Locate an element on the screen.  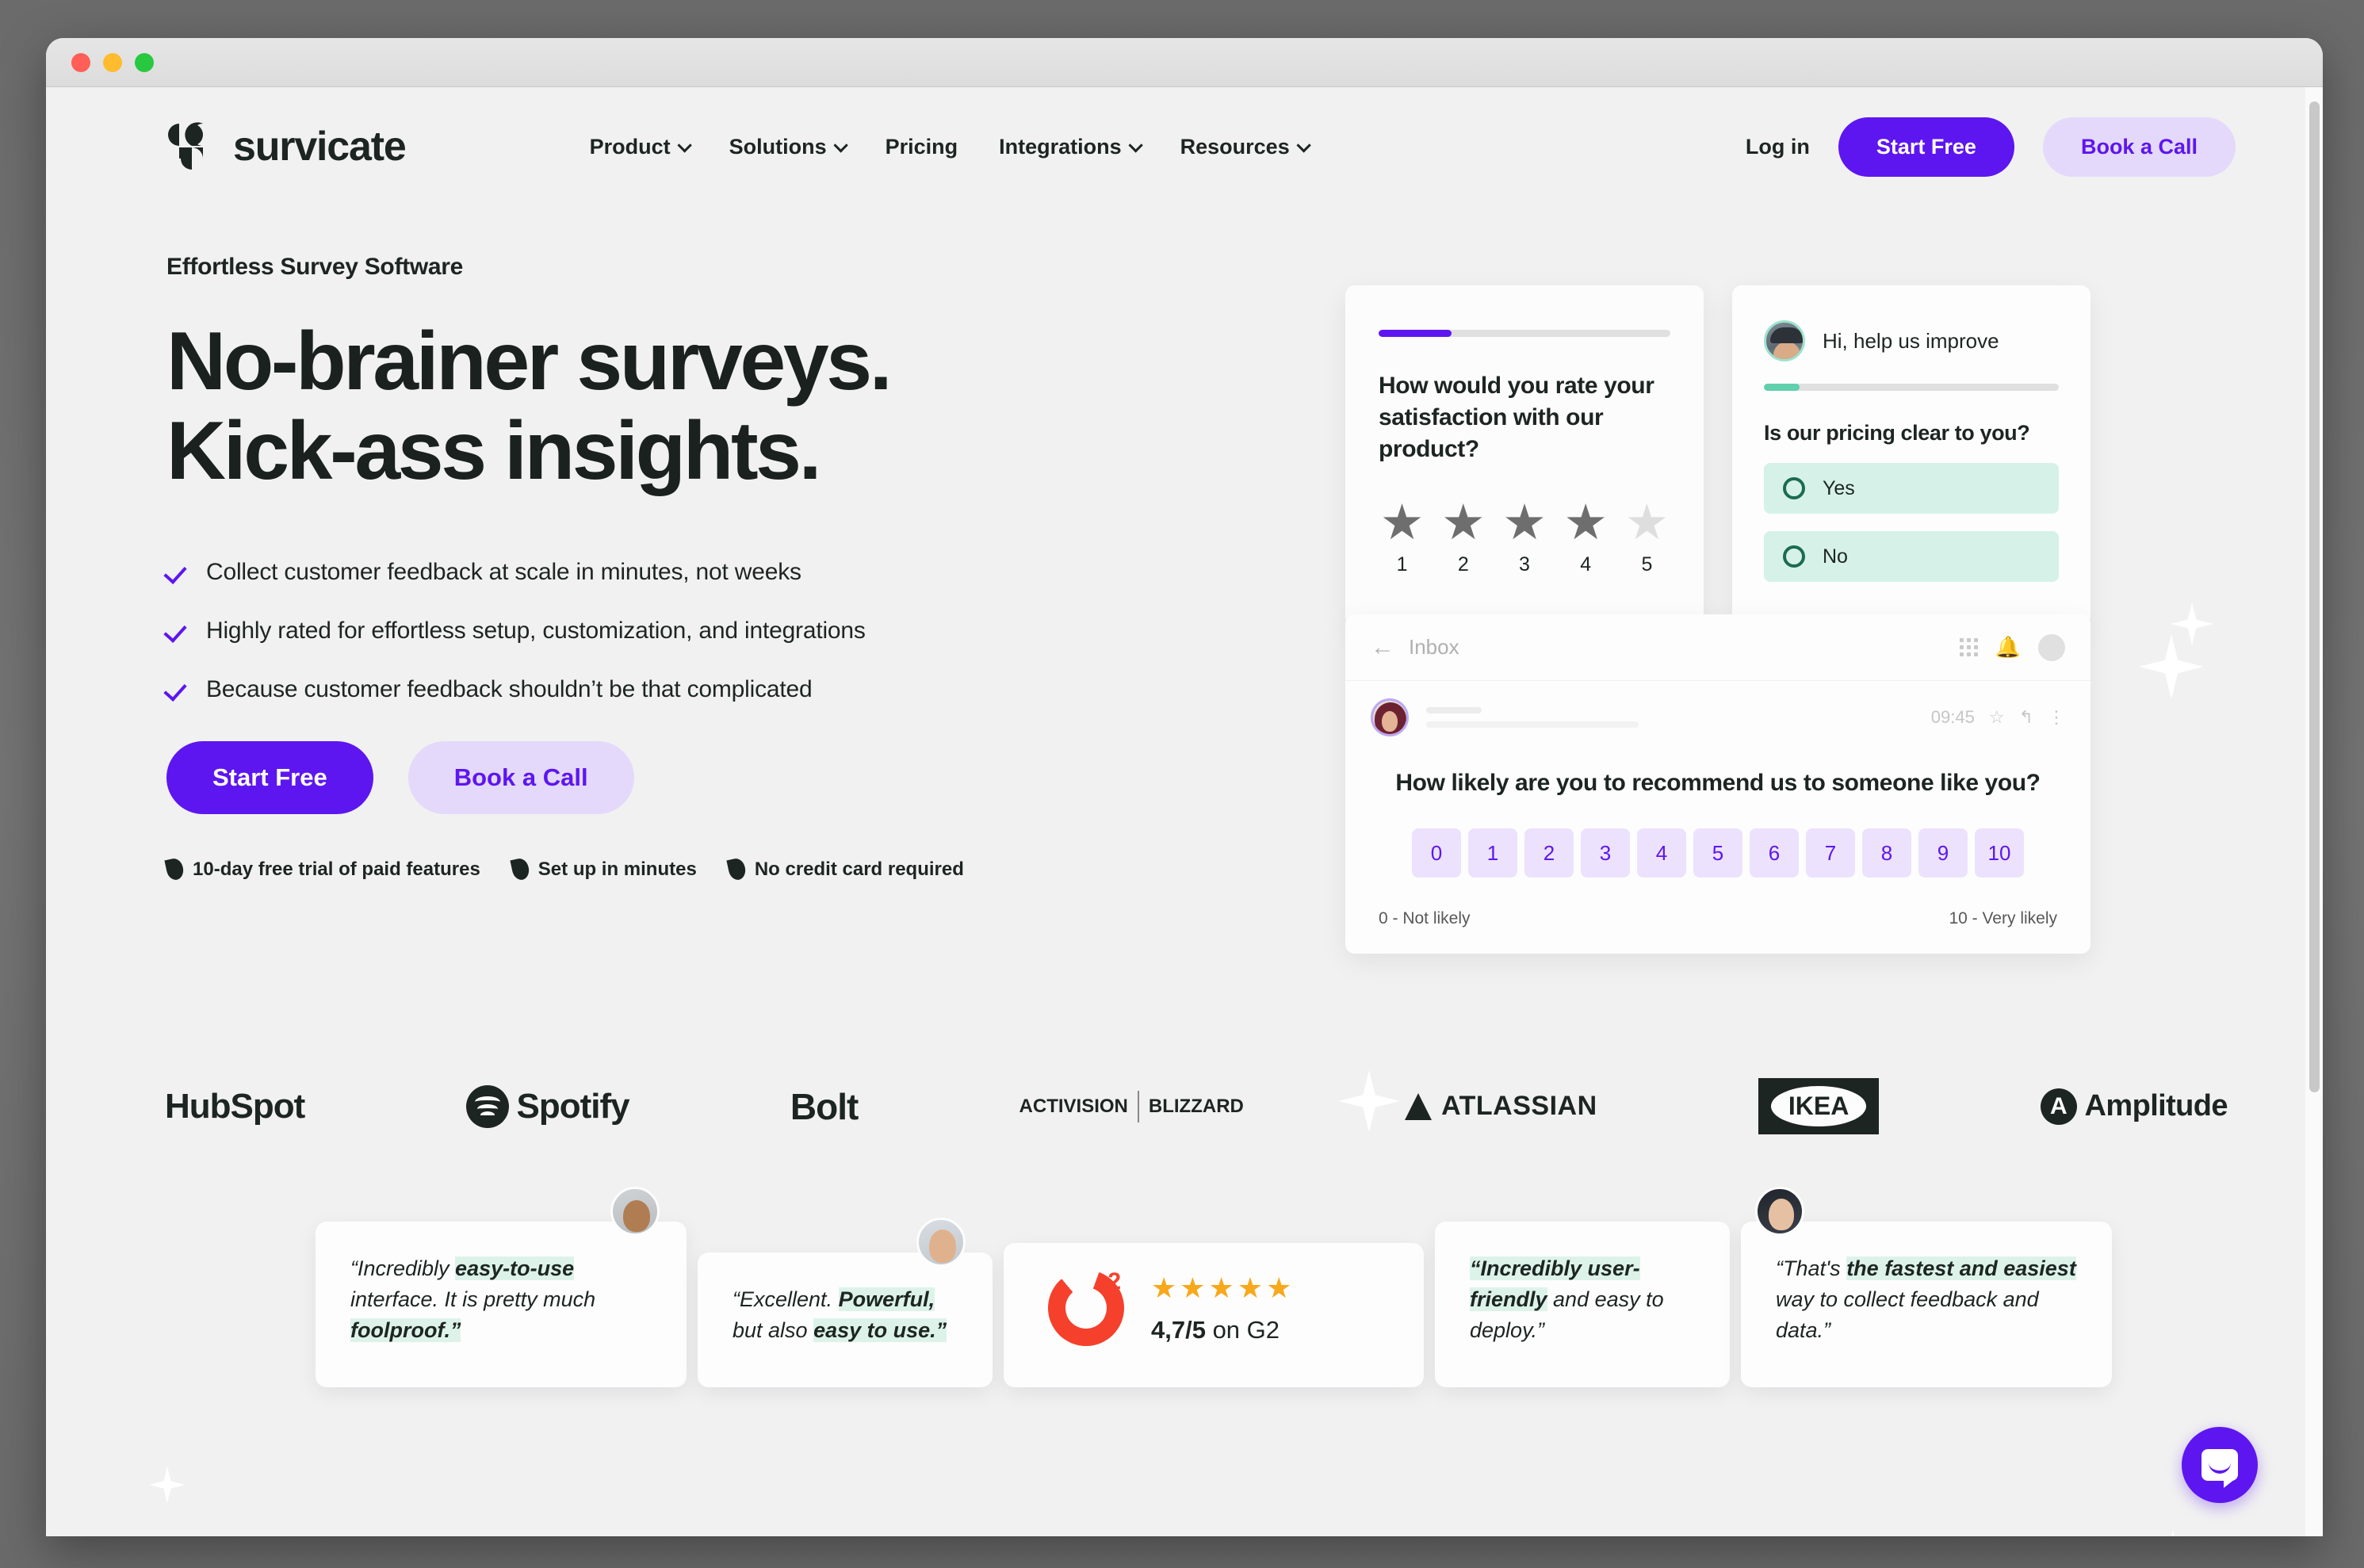
logo-atlassian: ATLASSIAN is located at coordinates (1501, 1106).